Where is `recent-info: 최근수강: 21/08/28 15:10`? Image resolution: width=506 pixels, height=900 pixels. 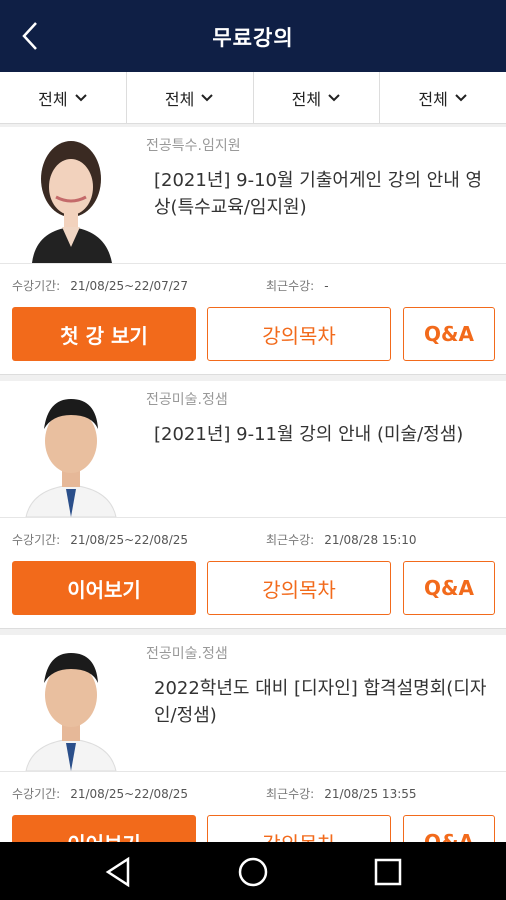
recent-info: 최근수강: 21/08/28 15:10 is located at coordinates (341, 539).